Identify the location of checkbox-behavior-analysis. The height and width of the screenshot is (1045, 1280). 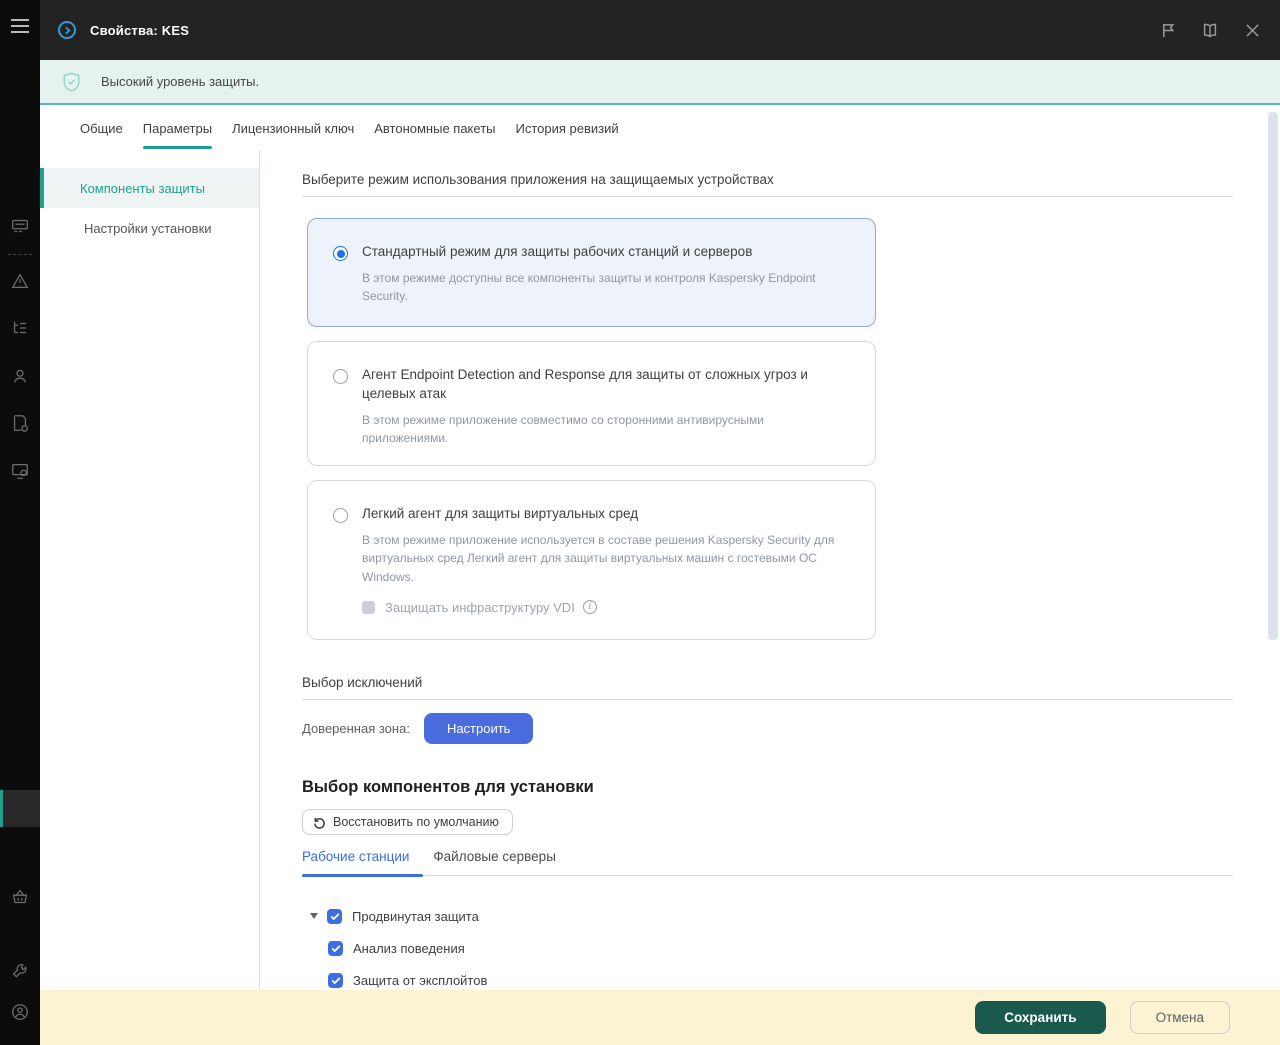
(335, 948).